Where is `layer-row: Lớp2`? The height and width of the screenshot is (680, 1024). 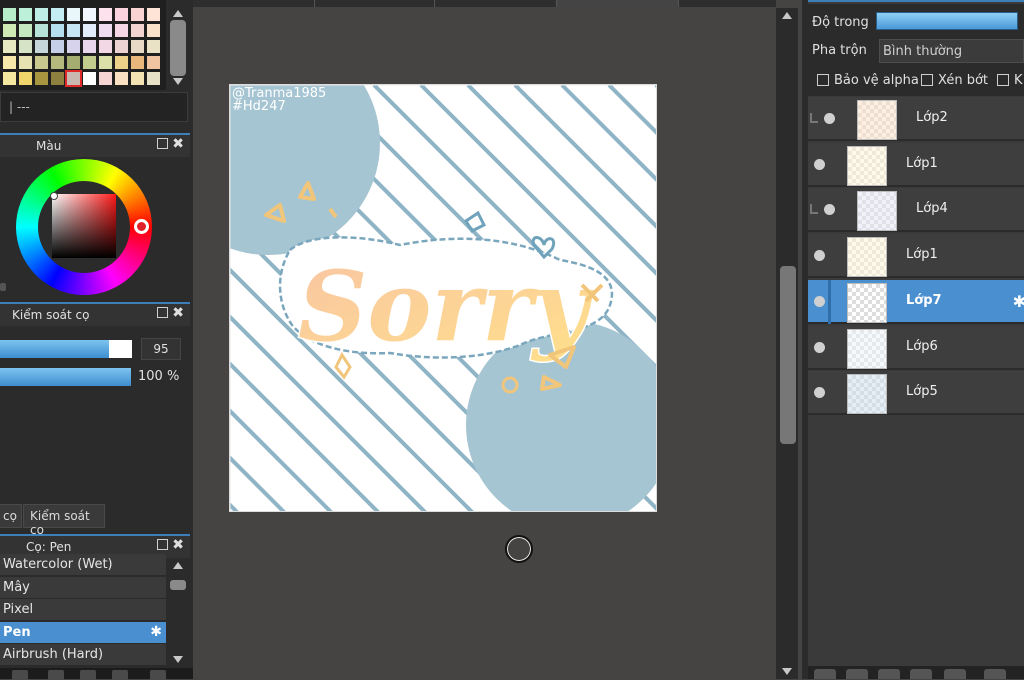 layer-row: Lớp2 is located at coordinates (916, 119).